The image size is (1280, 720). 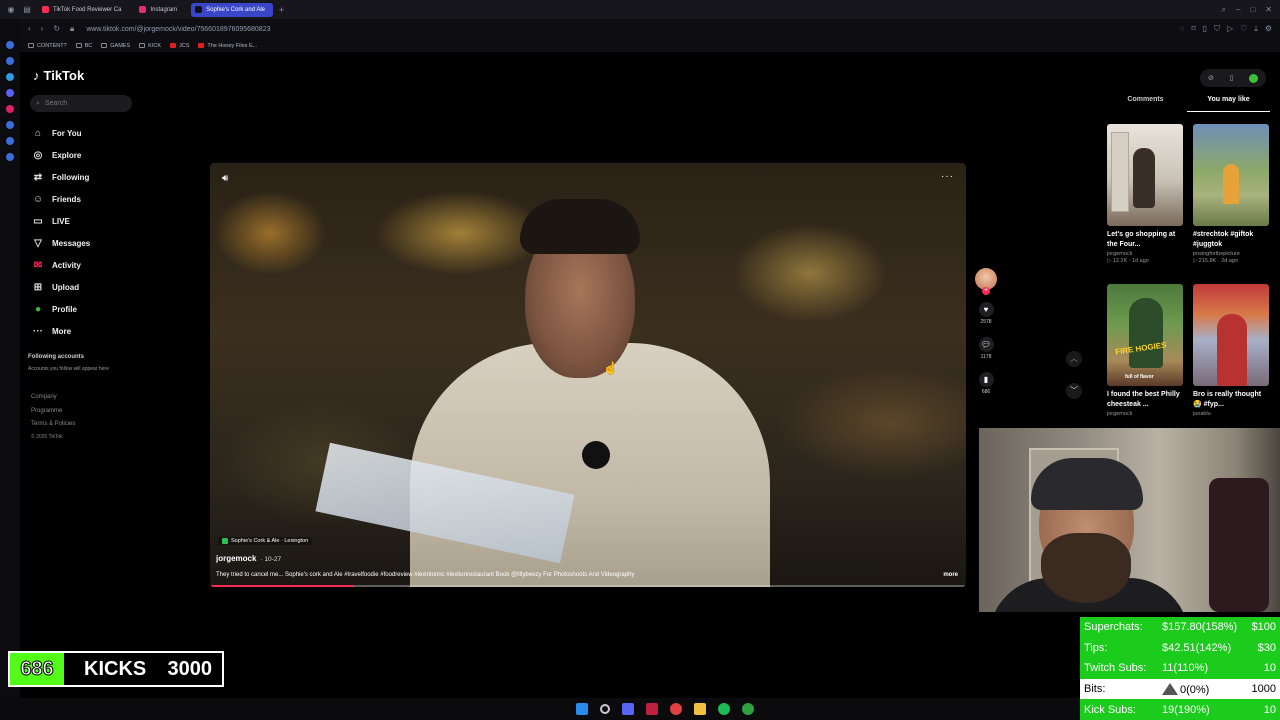 What do you see at coordinates (1074, 359) in the screenshot?
I see `chevron-up-icon: ︿` at bounding box center [1074, 359].